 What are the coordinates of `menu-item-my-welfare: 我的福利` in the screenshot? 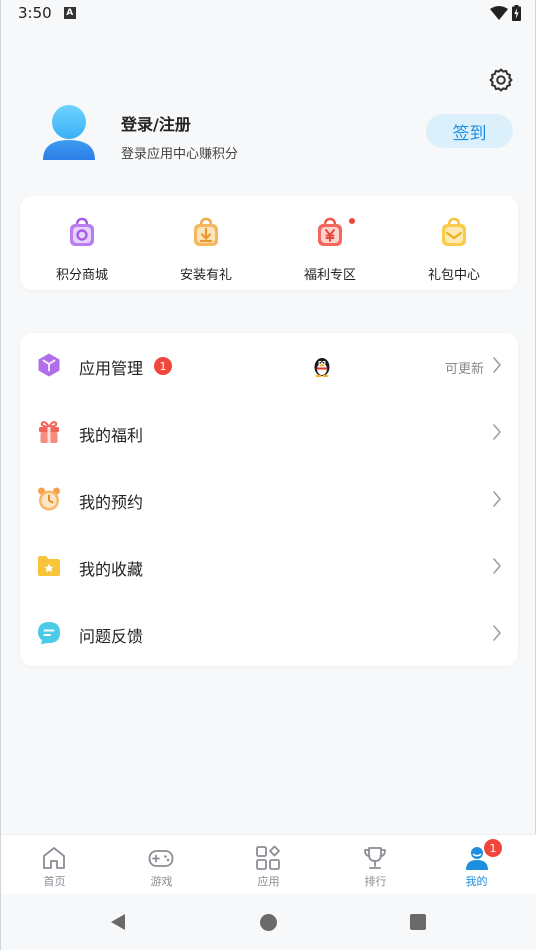 It's located at (269, 433).